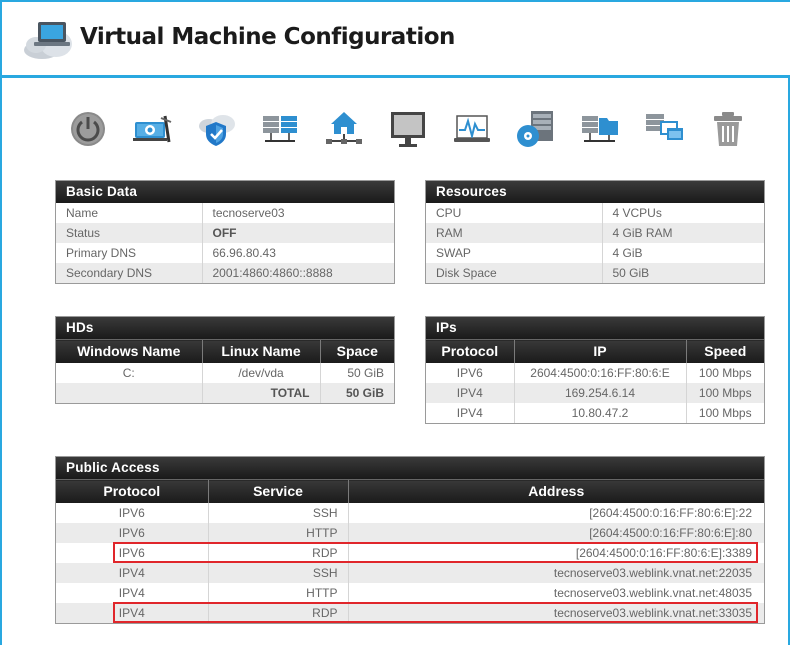 The height and width of the screenshot is (645, 790). I want to click on trash-icon, so click(728, 129).